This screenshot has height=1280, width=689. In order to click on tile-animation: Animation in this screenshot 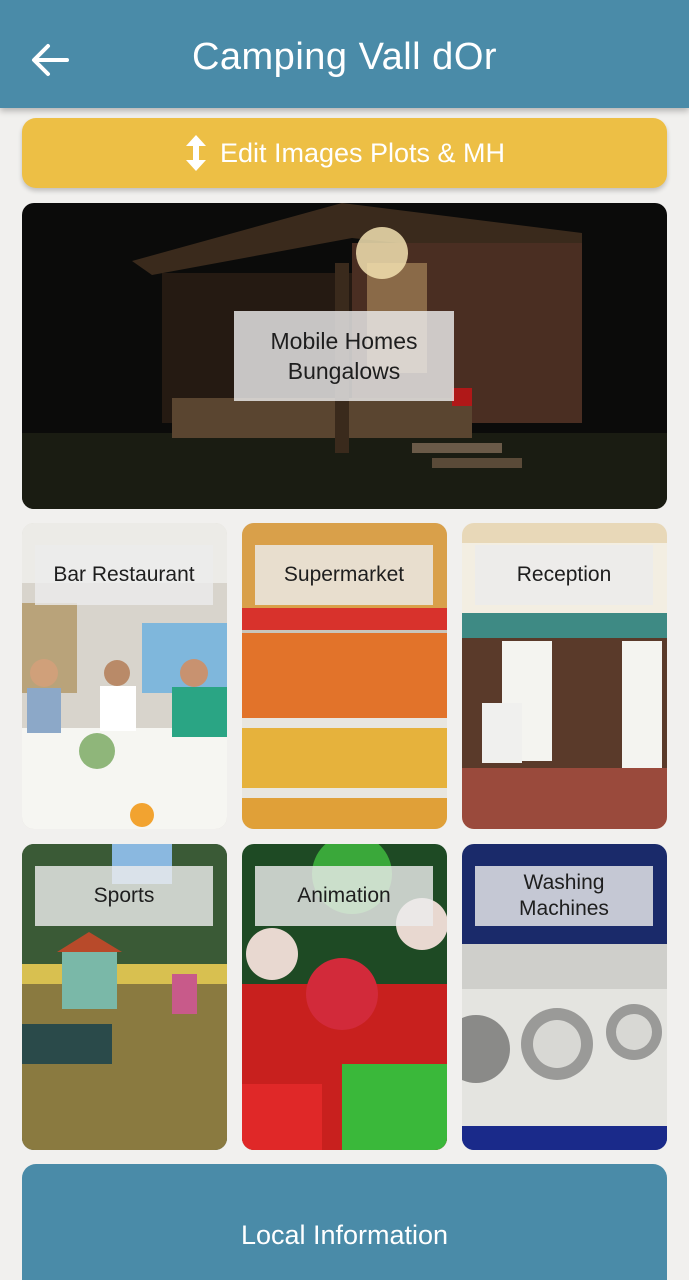, I will do `click(344, 997)`.